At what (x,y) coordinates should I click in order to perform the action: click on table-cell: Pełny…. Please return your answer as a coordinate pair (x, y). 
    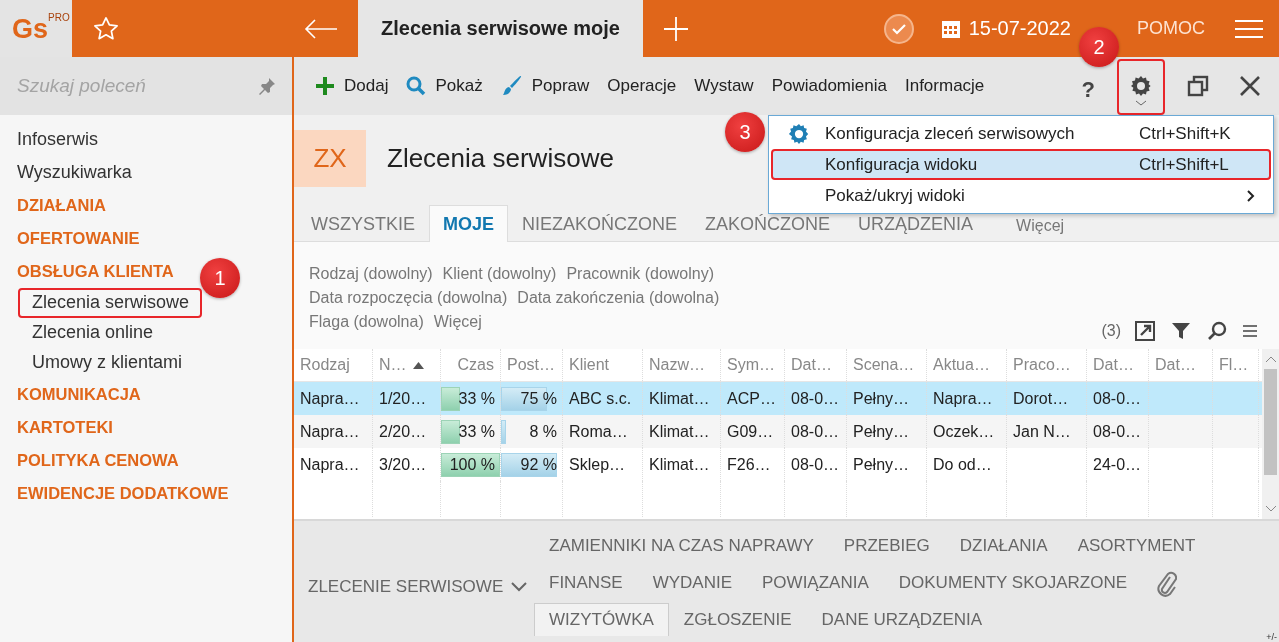
    Looking at the image, I should click on (881, 398).